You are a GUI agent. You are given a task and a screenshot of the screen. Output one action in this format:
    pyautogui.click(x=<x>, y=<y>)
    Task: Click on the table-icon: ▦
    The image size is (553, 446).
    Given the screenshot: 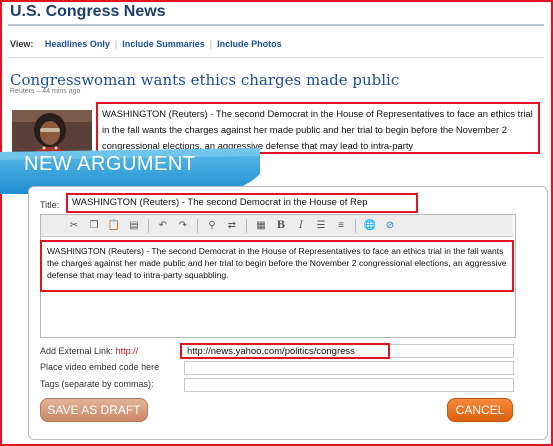 What is the action you would take?
    pyautogui.click(x=261, y=226)
    